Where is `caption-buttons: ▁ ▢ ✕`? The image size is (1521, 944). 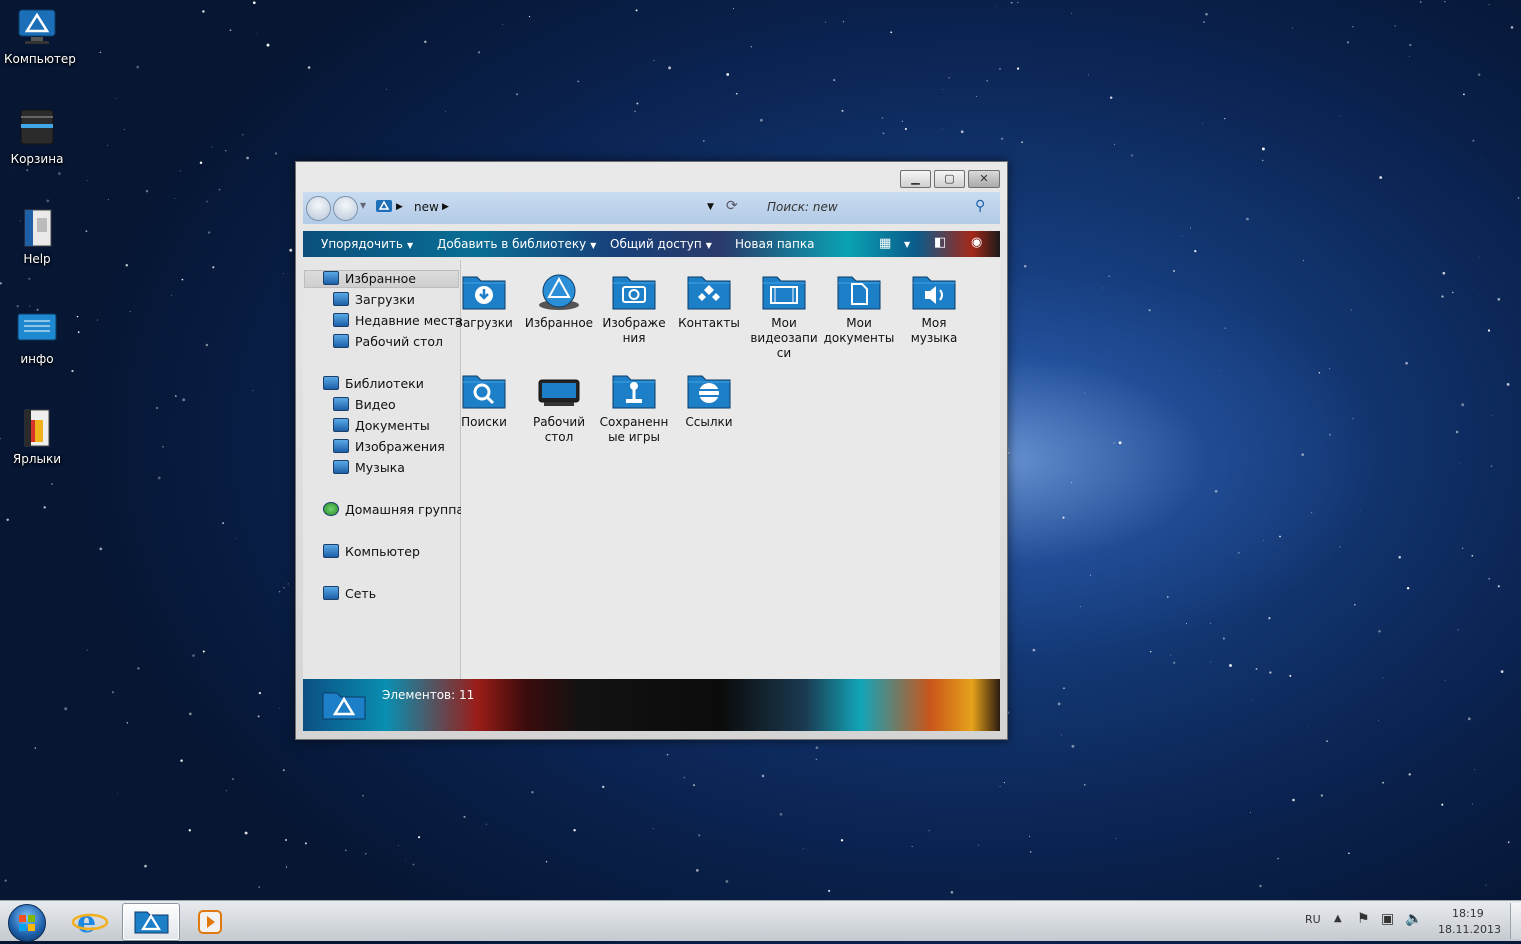 caption-buttons: ▁ ▢ ✕ is located at coordinates (950, 179).